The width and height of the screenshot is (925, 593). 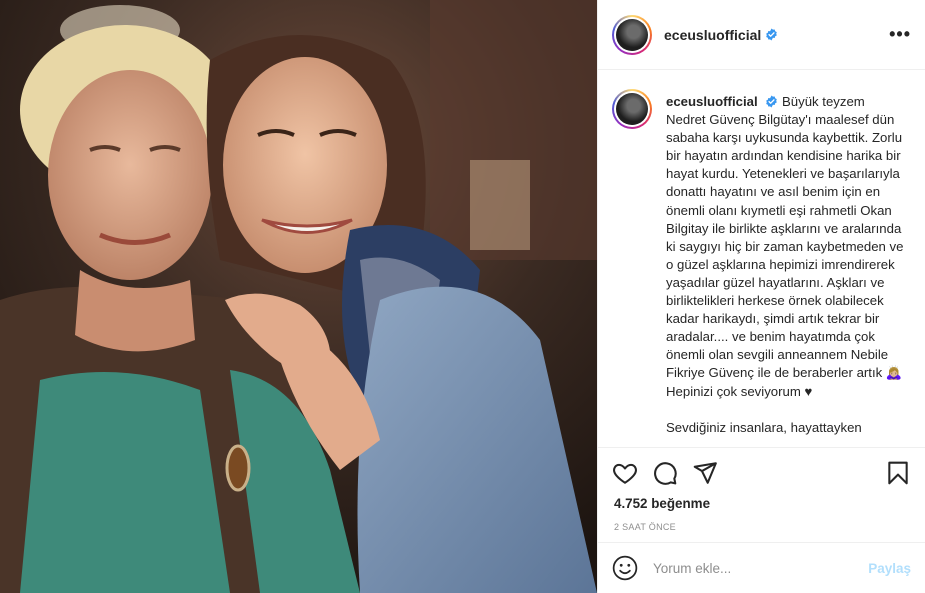 I want to click on action-bar, so click(x=761, y=473).